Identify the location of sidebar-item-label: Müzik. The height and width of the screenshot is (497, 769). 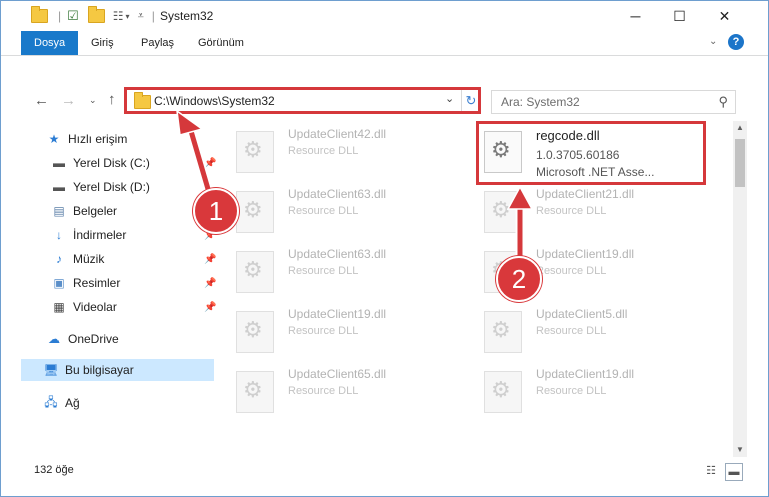
(89, 259).